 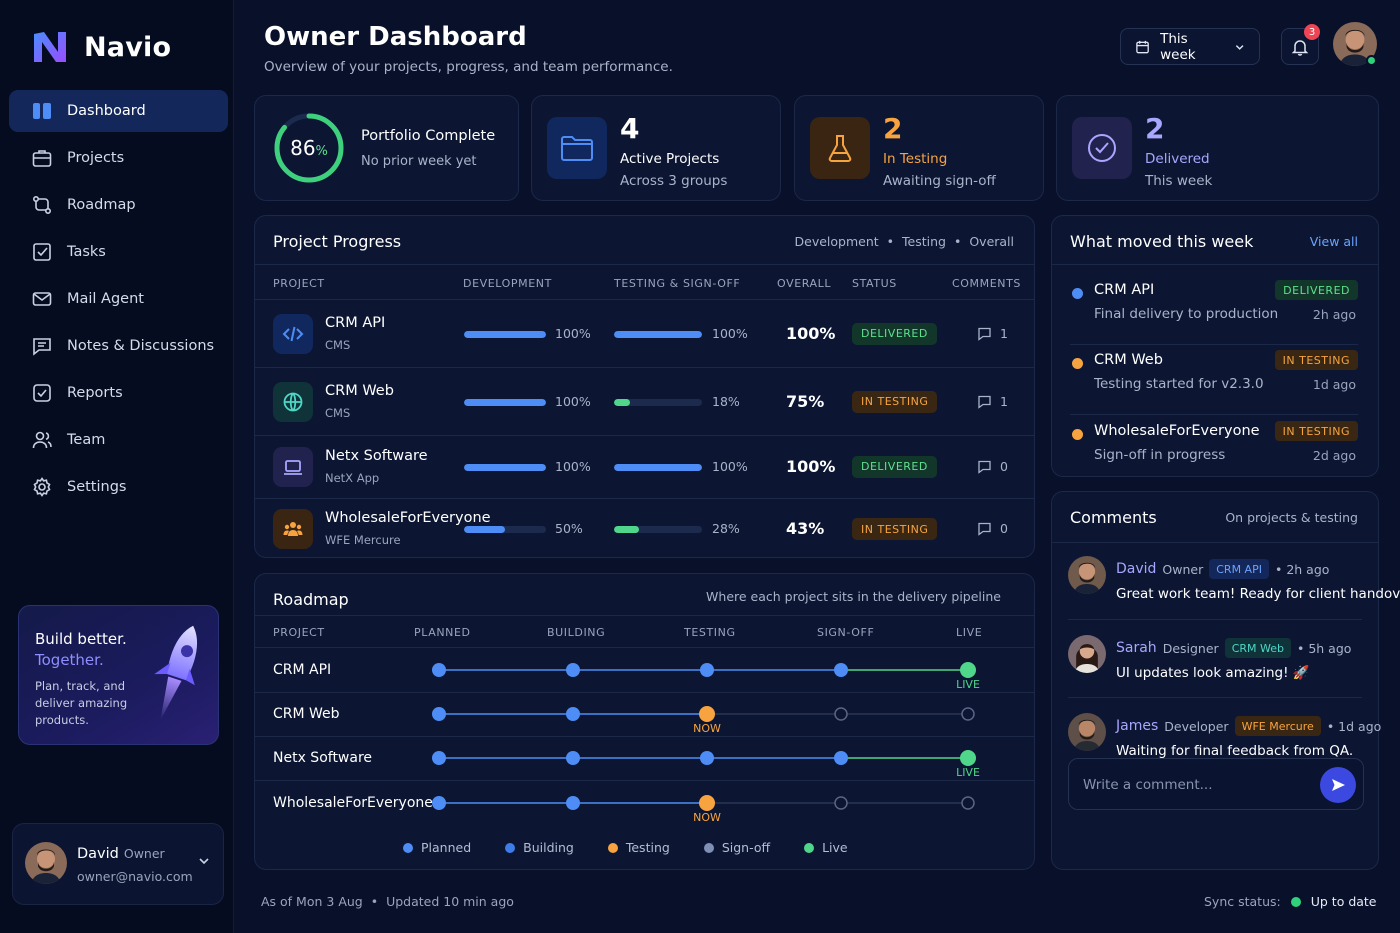 I want to click on roadmap-legend: Planned Building Testing Sign-off Live, so click(x=625, y=847).